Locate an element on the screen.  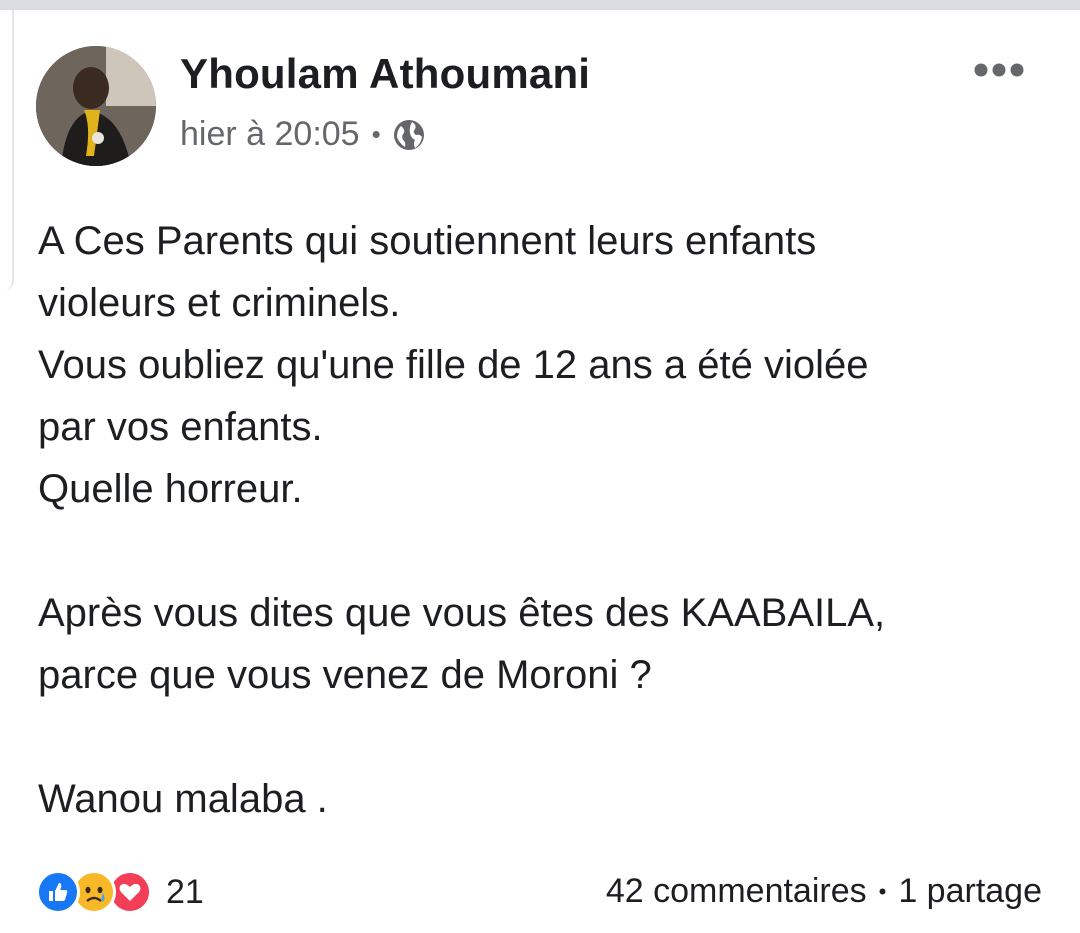
top-divider is located at coordinates (540, 5).